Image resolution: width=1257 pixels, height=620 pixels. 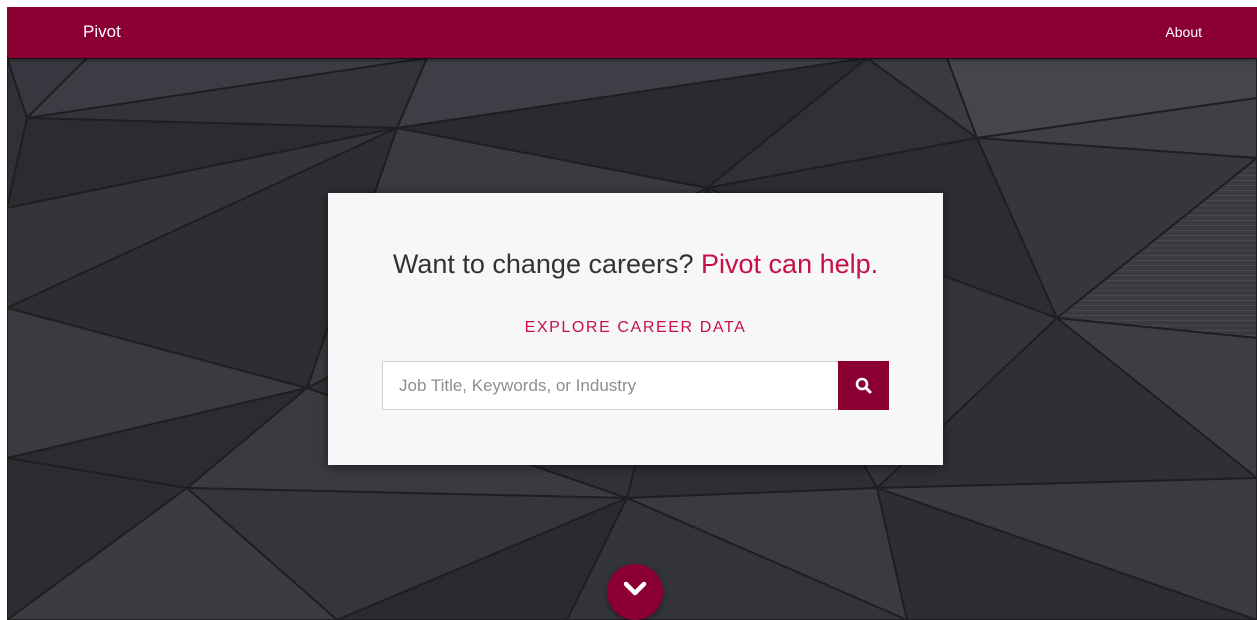 What do you see at coordinates (1183, 32) in the screenshot?
I see `nav-about-link: About` at bounding box center [1183, 32].